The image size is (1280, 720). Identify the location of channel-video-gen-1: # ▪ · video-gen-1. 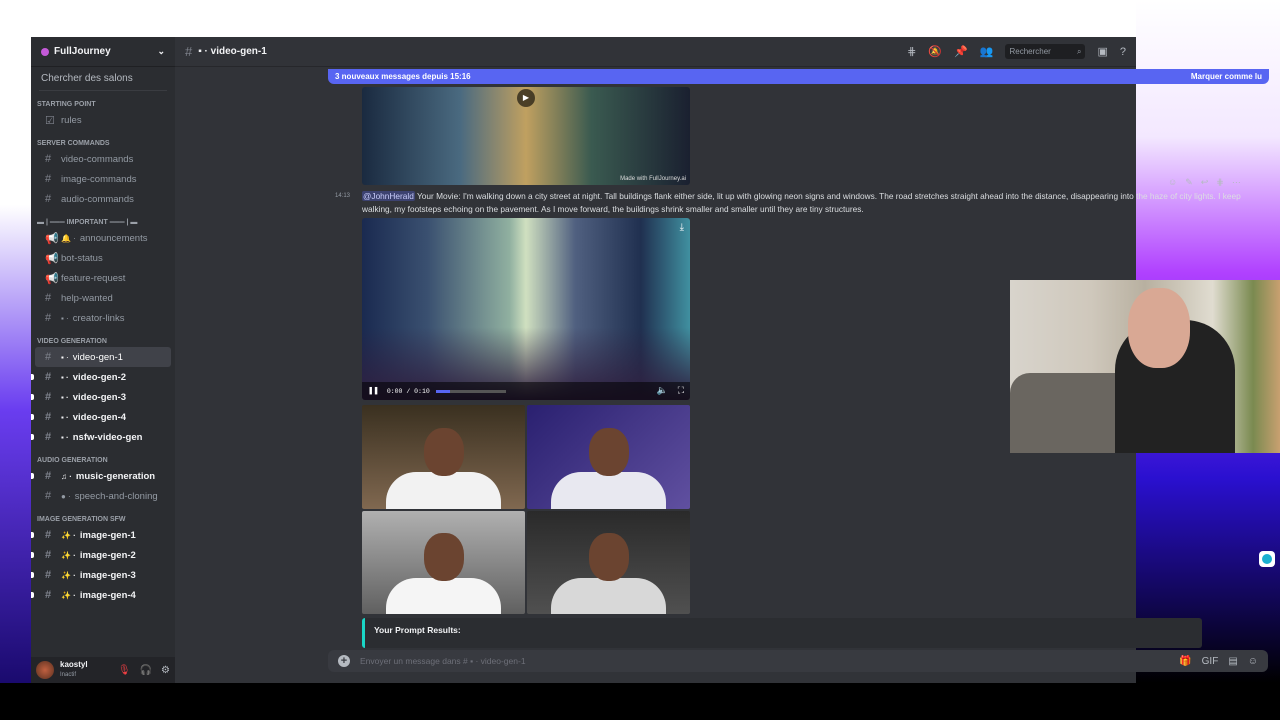
(103, 357).